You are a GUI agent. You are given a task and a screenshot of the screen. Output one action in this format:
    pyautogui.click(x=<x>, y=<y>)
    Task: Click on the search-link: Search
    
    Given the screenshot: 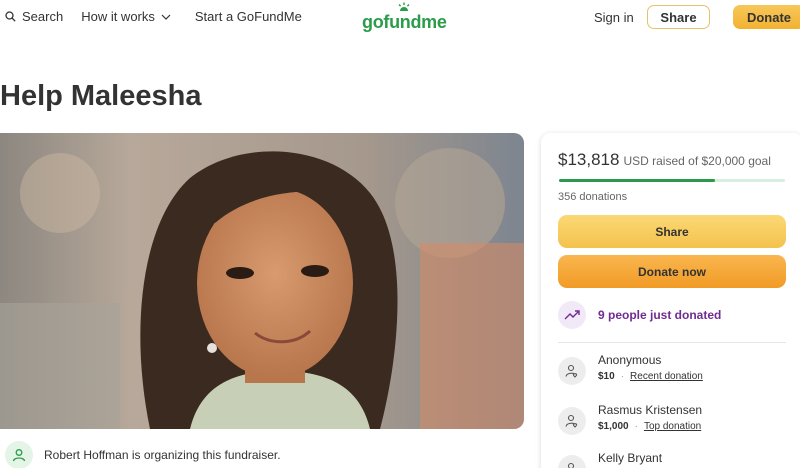 What is the action you would take?
    pyautogui.click(x=34, y=16)
    